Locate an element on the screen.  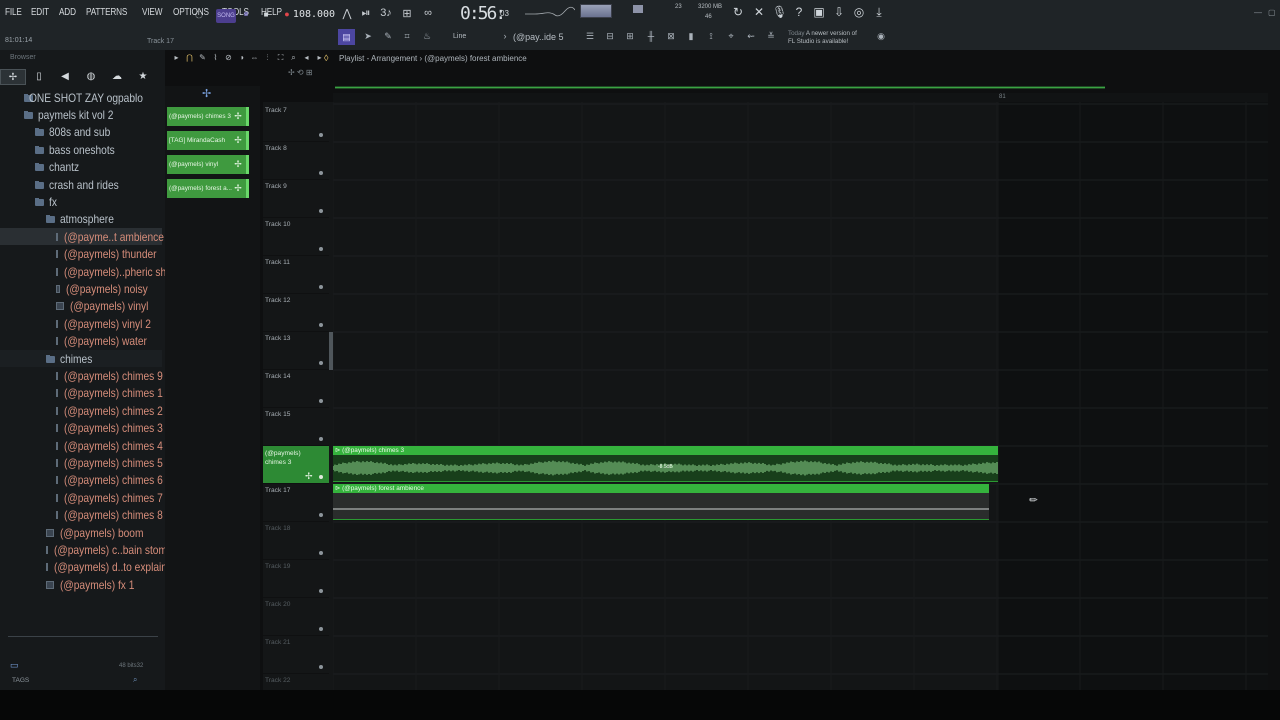
browser-file: (@paymels) boom is located at coordinates (81, 532).